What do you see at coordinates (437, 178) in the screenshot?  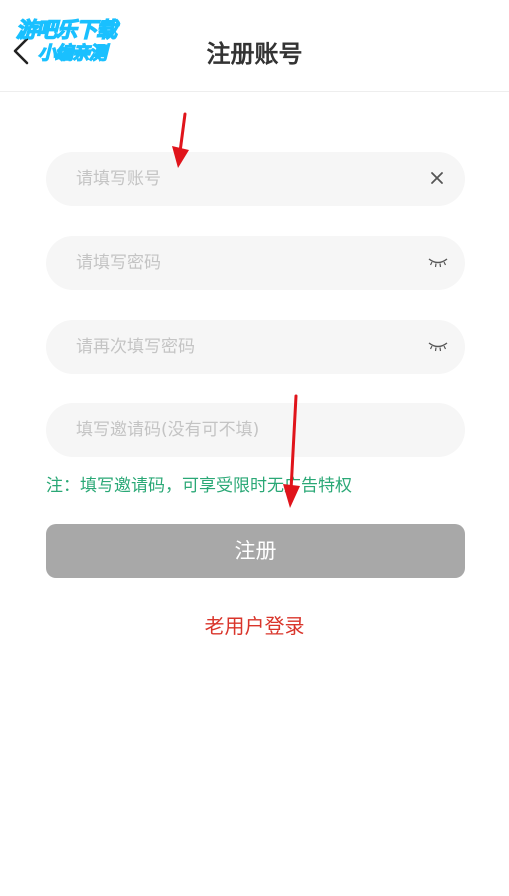 I see `close-icon` at bounding box center [437, 178].